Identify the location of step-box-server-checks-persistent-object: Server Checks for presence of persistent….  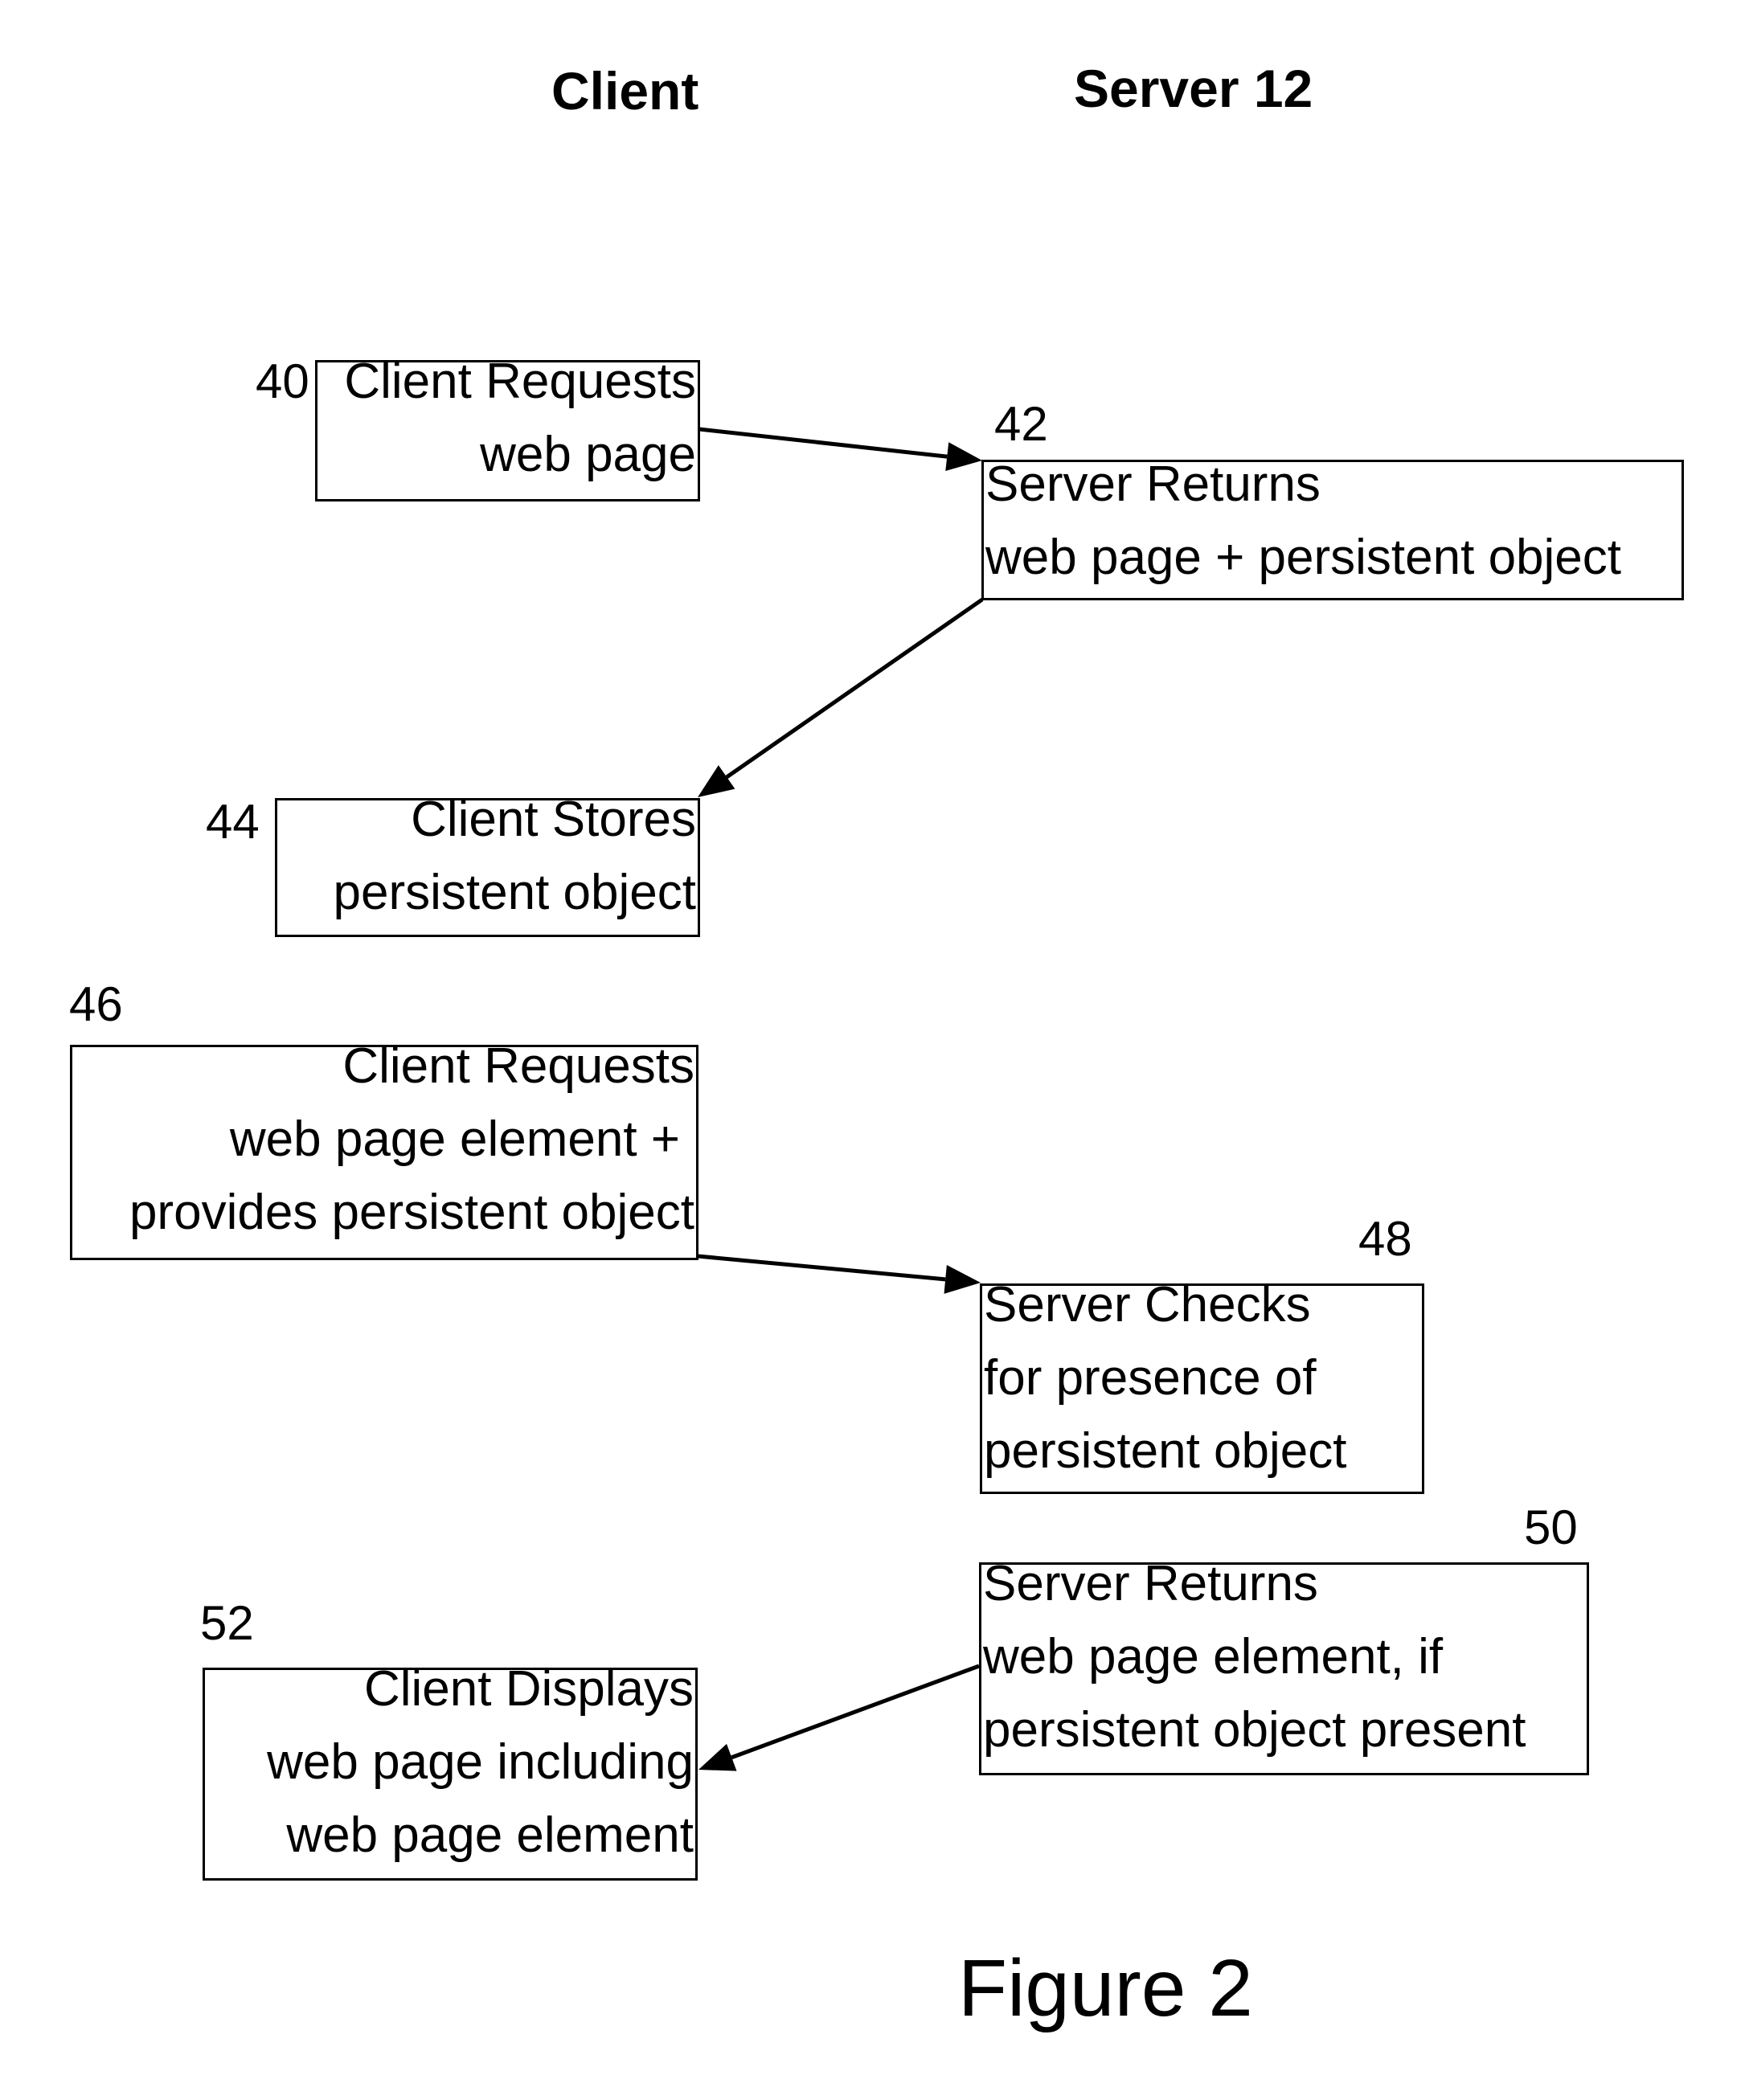
(1202, 1385).